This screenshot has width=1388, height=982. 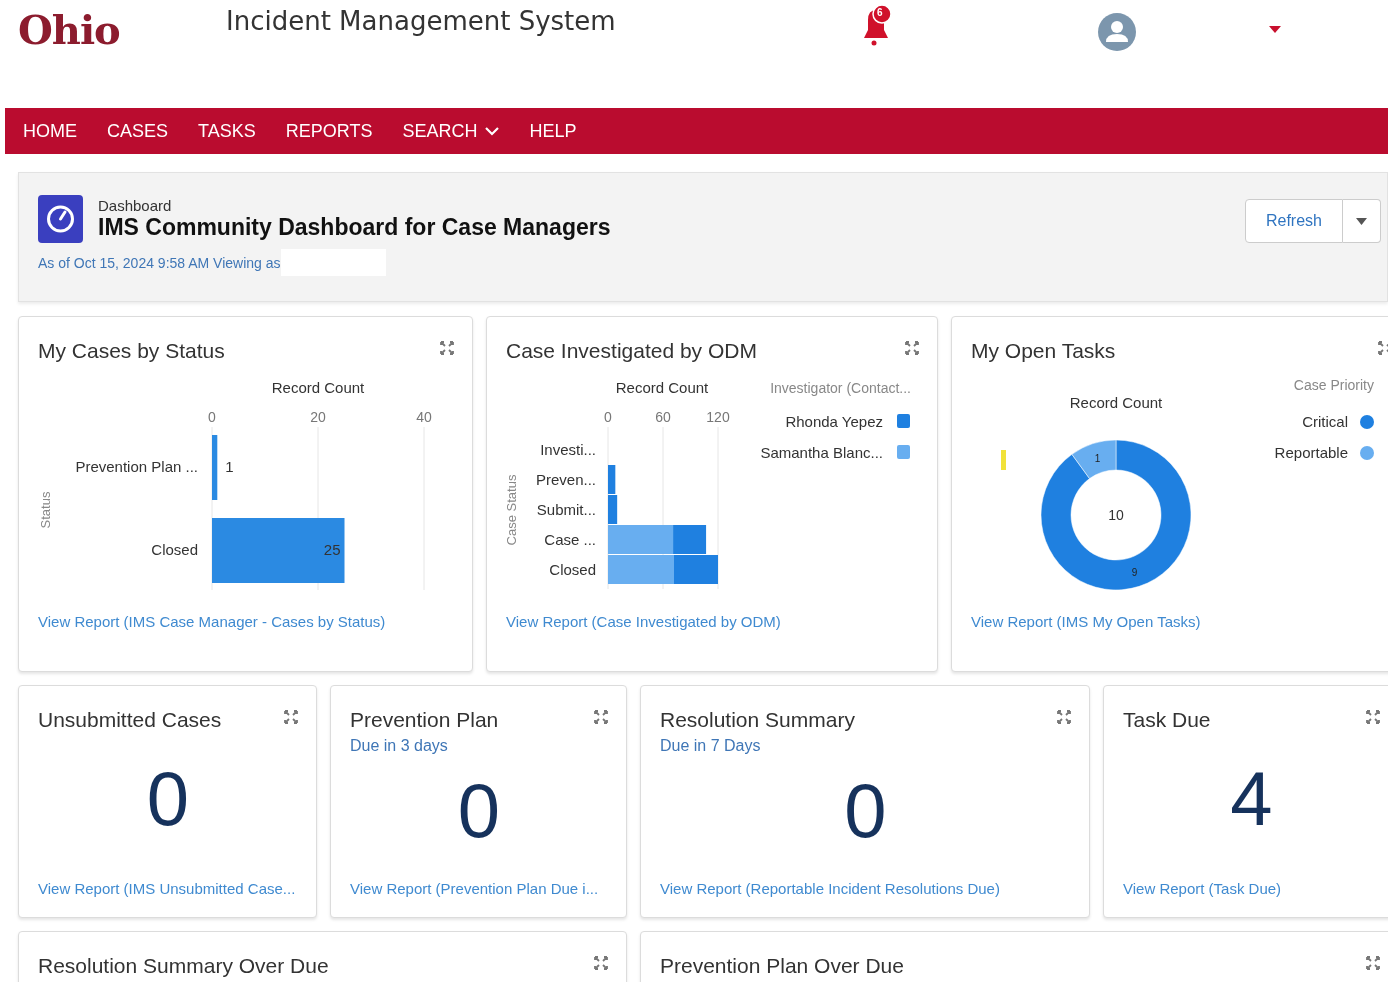 What do you see at coordinates (1311, 452) in the screenshot?
I see `legend-label: Reportable` at bounding box center [1311, 452].